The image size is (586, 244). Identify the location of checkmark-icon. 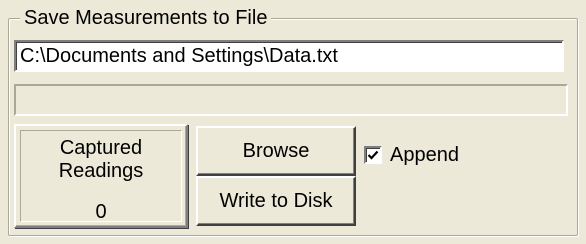
(373, 155).